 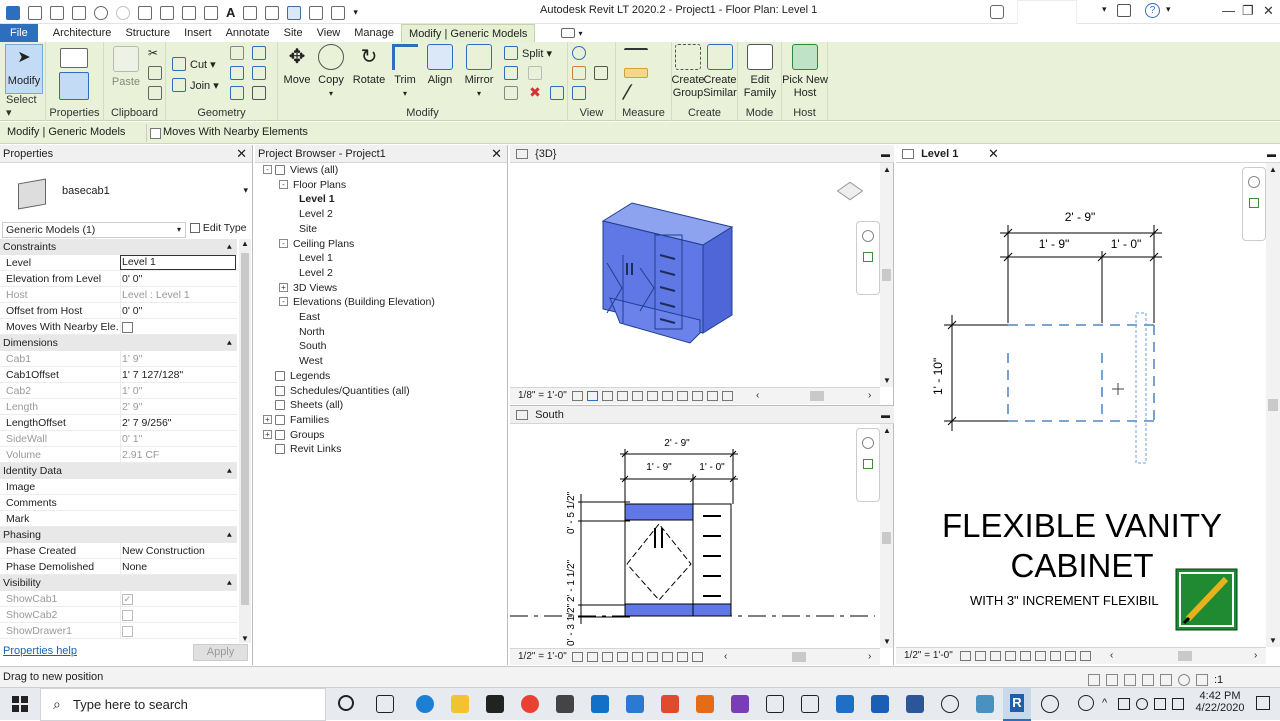 I want to click on tab-options-dropdown-icon: ▾, so click(x=580, y=33).